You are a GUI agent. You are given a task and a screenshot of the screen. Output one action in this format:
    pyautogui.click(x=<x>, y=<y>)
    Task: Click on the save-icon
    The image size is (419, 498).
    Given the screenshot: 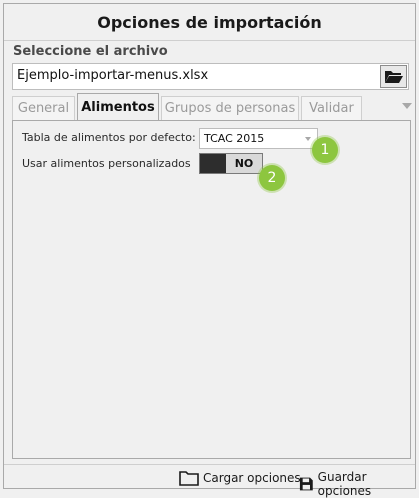 What is the action you would take?
    pyautogui.click(x=306, y=484)
    